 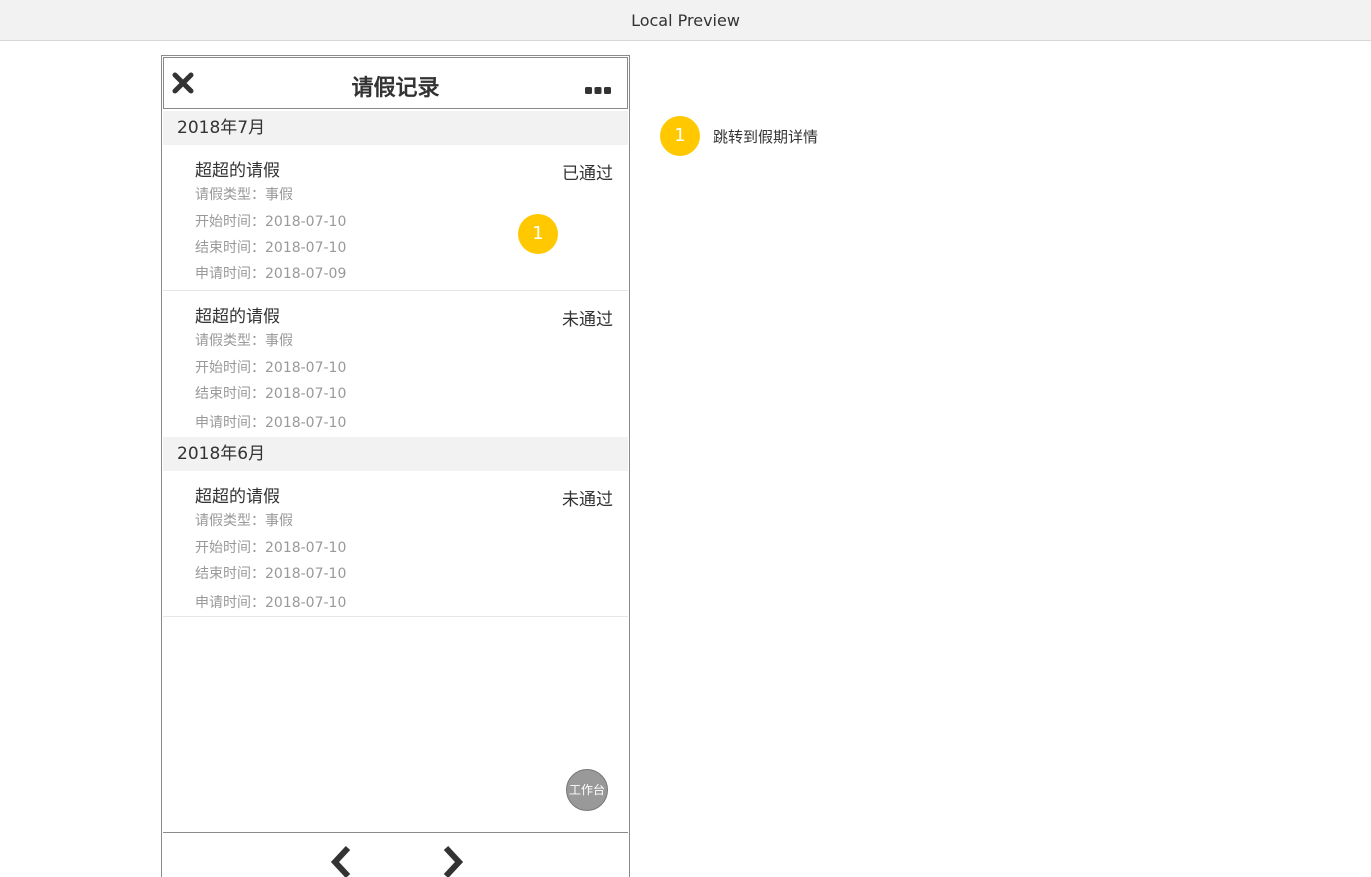 I want to click on month-header: 2018年6月, so click(x=395, y=454).